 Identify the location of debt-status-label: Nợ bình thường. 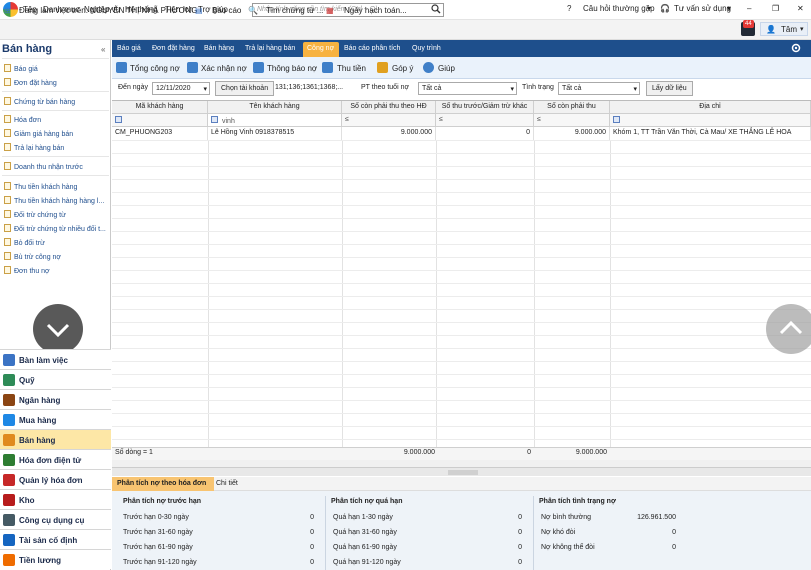
(566, 517).